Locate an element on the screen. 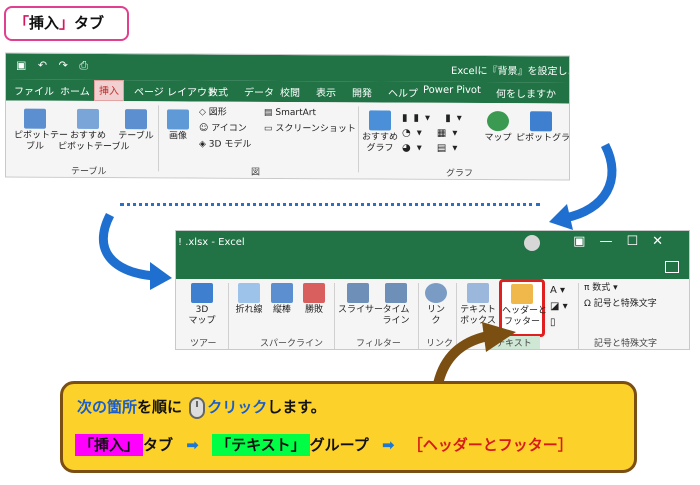 The width and height of the screenshot is (700, 485). tab-developer: 開発 is located at coordinates (362, 91).